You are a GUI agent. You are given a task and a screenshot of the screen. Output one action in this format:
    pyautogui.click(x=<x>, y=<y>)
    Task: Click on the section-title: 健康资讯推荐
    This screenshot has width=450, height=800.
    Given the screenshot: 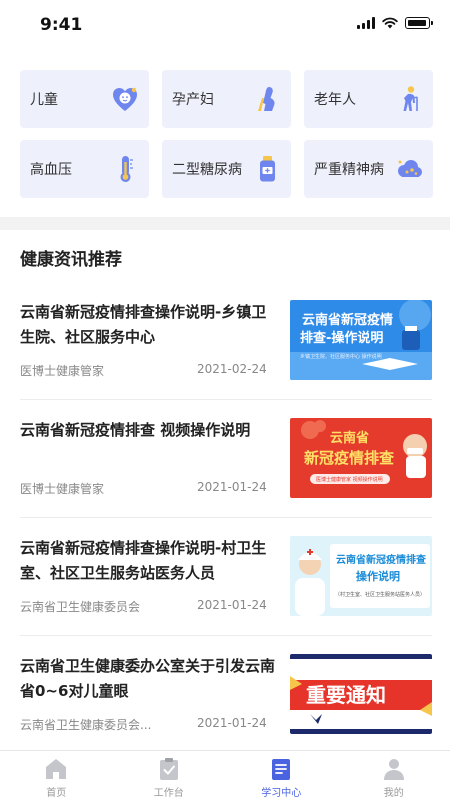 What is the action you would take?
    pyautogui.click(x=71, y=260)
    